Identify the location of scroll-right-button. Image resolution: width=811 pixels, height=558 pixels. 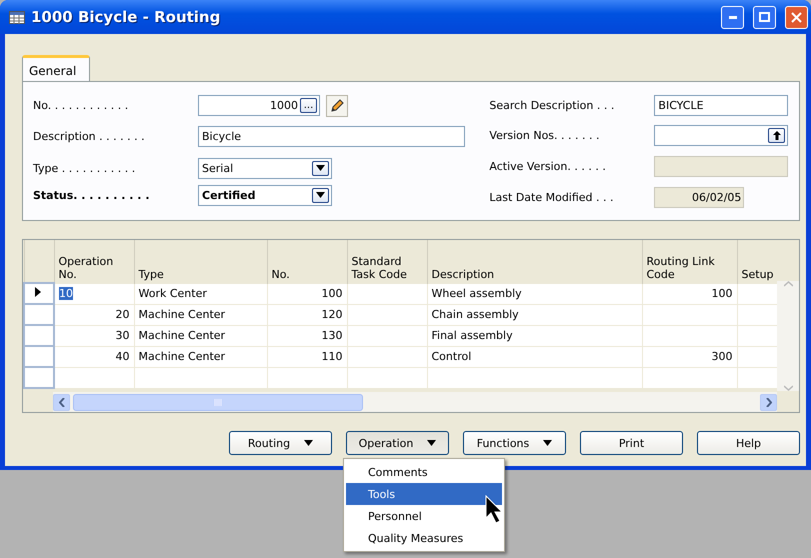
(768, 402).